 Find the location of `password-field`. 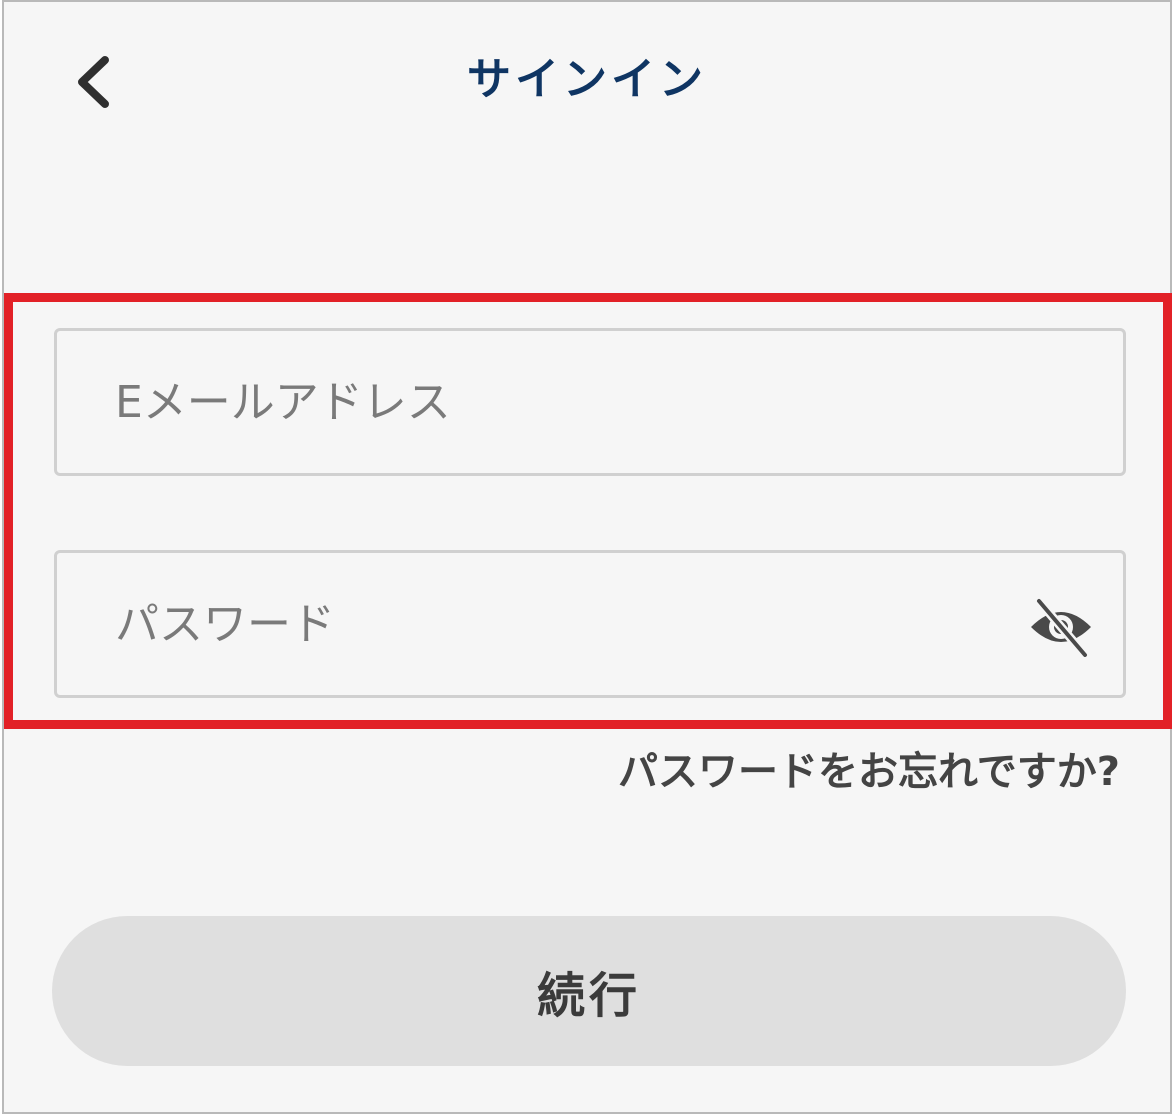

password-field is located at coordinates (590, 624).